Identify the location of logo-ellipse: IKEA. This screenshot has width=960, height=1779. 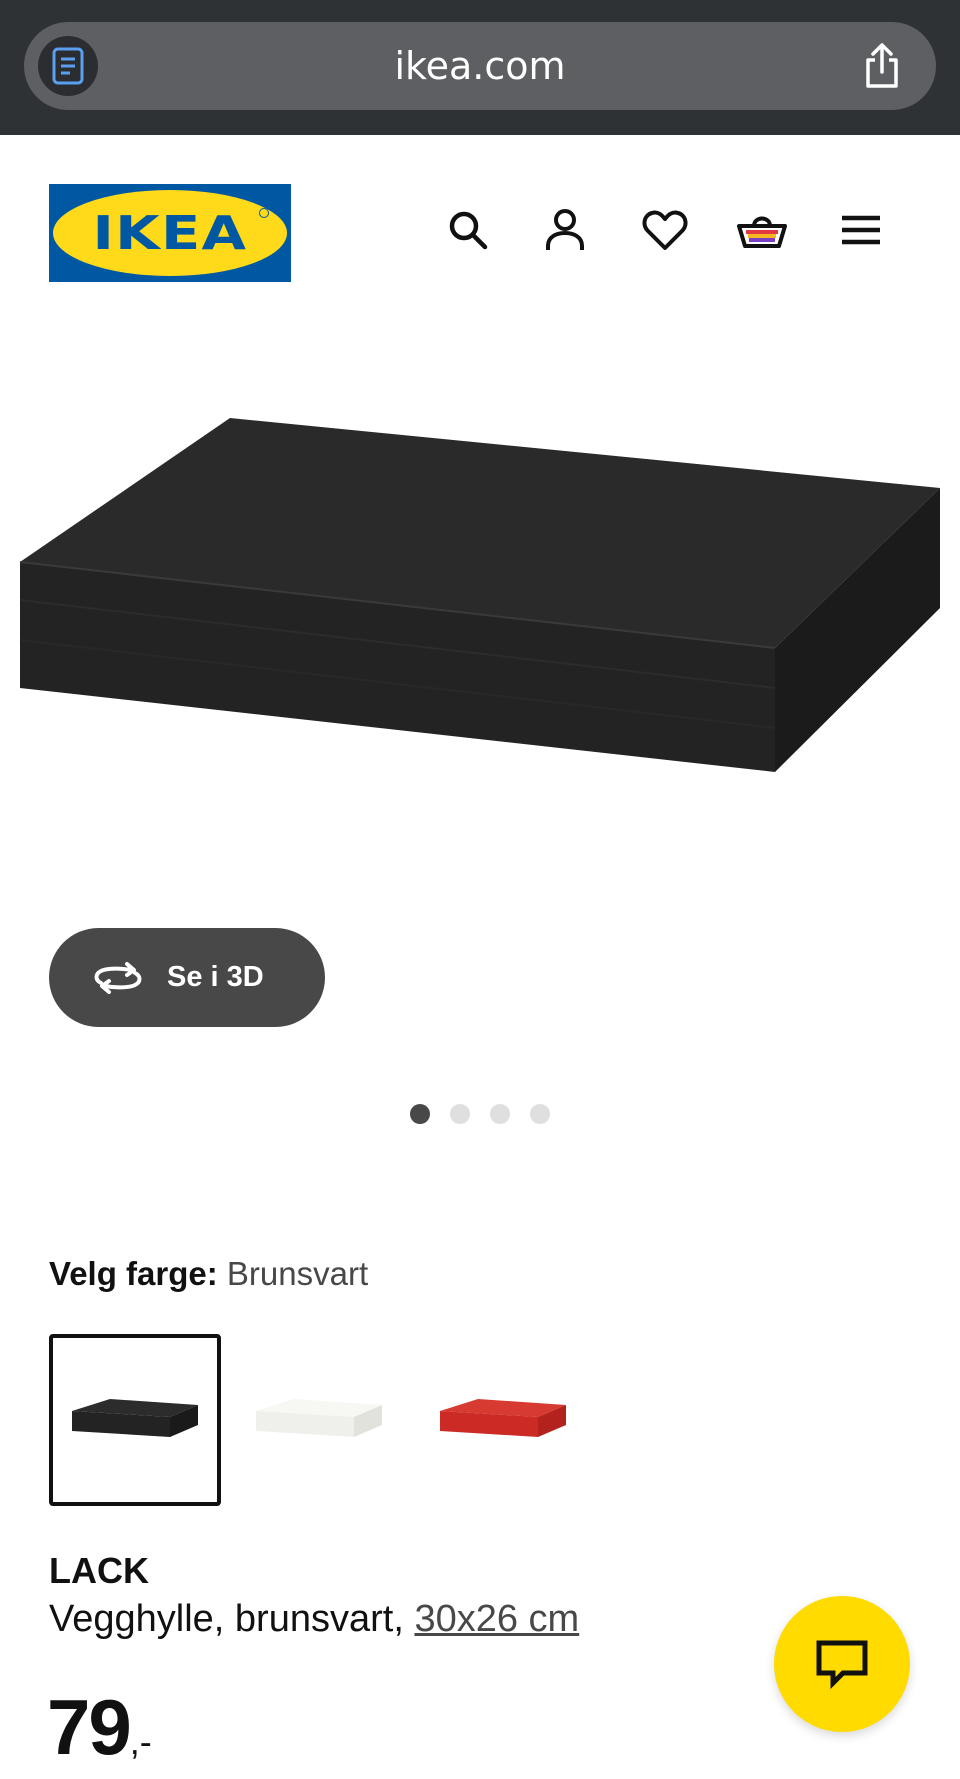
(170, 233).